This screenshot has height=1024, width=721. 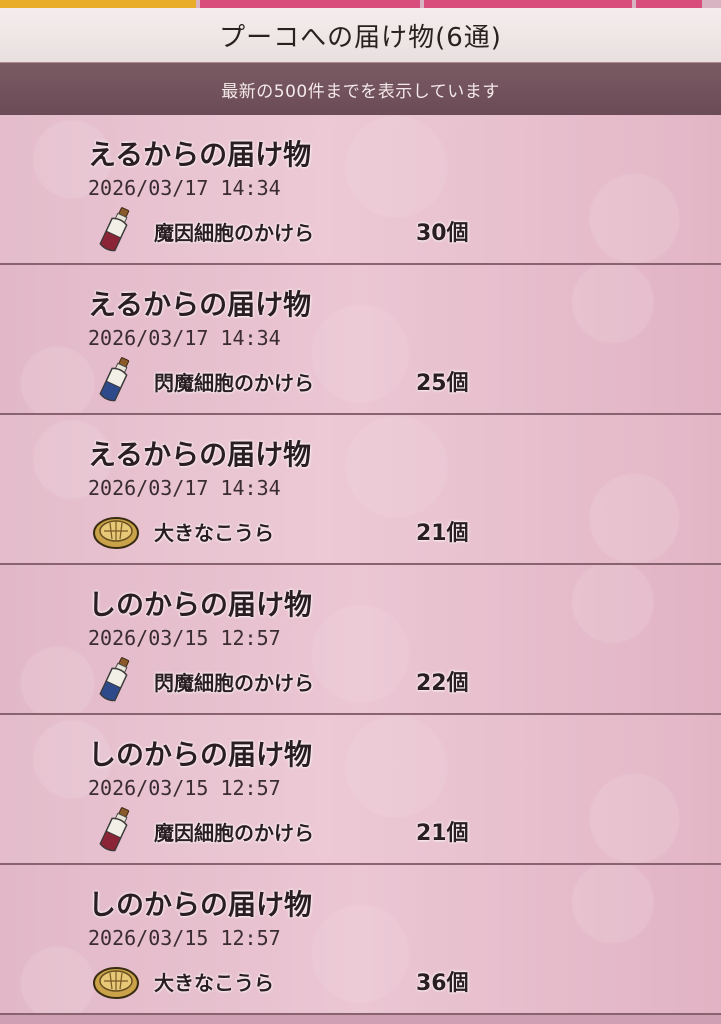 What do you see at coordinates (360, 91) in the screenshot?
I see `notice-text: 最新の500件までを表示しています` at bounding box center [360, 91].